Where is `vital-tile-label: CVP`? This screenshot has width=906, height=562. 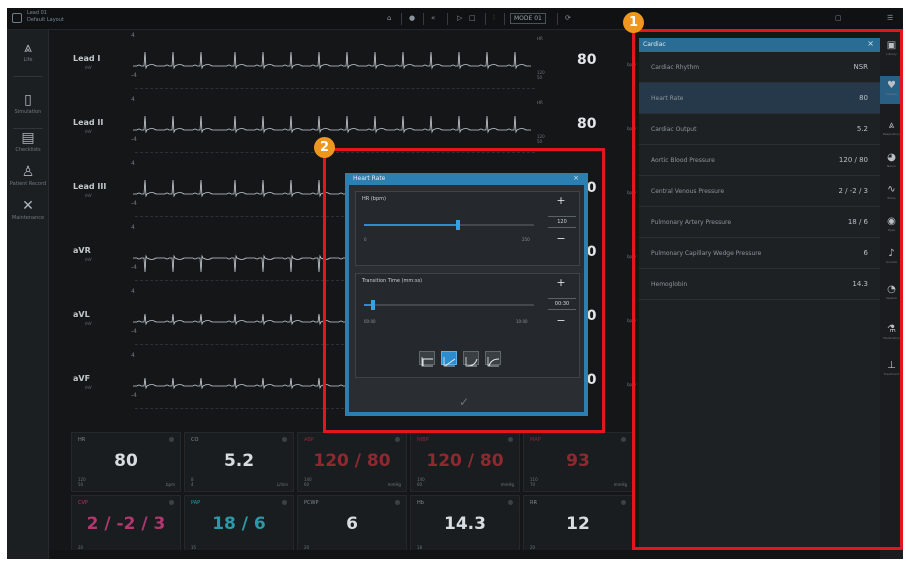
vital-tile-label: CVP is located at coordinates (83, 503).